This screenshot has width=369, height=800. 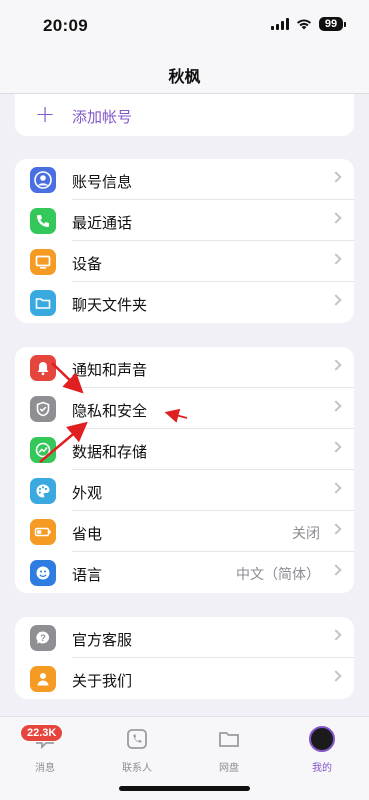 I want to click on settings-item-chat-folders: 聊天文件夹, so click(x=184, y=302).